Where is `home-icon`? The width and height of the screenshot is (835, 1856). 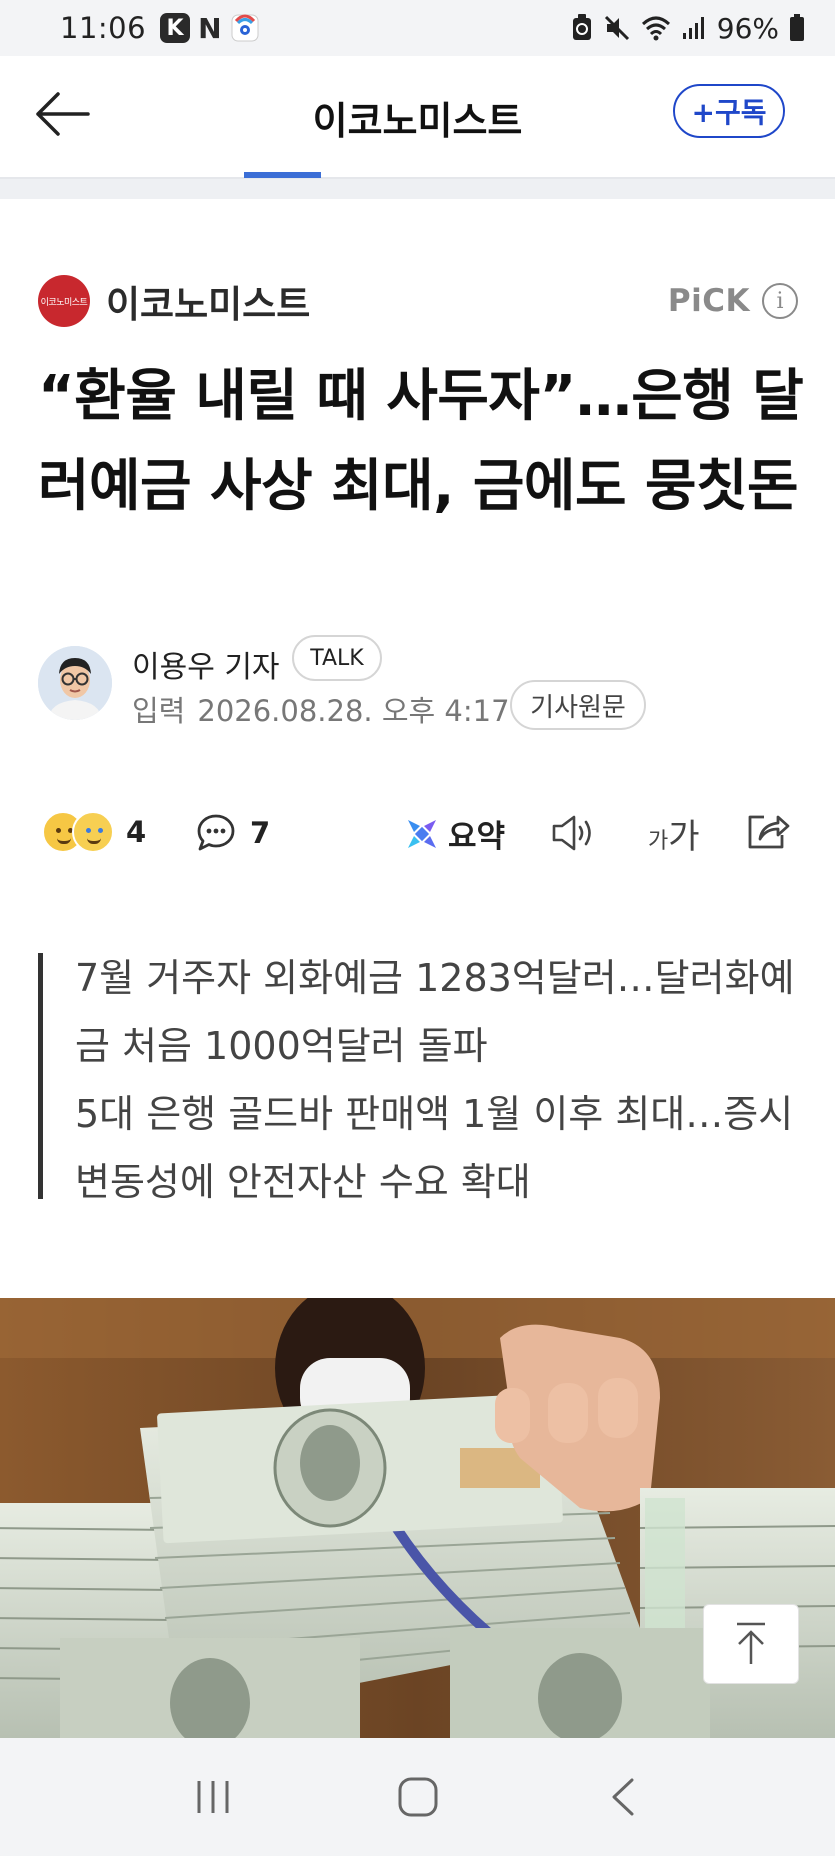 home-icon is located at coordinates (417, 1797).